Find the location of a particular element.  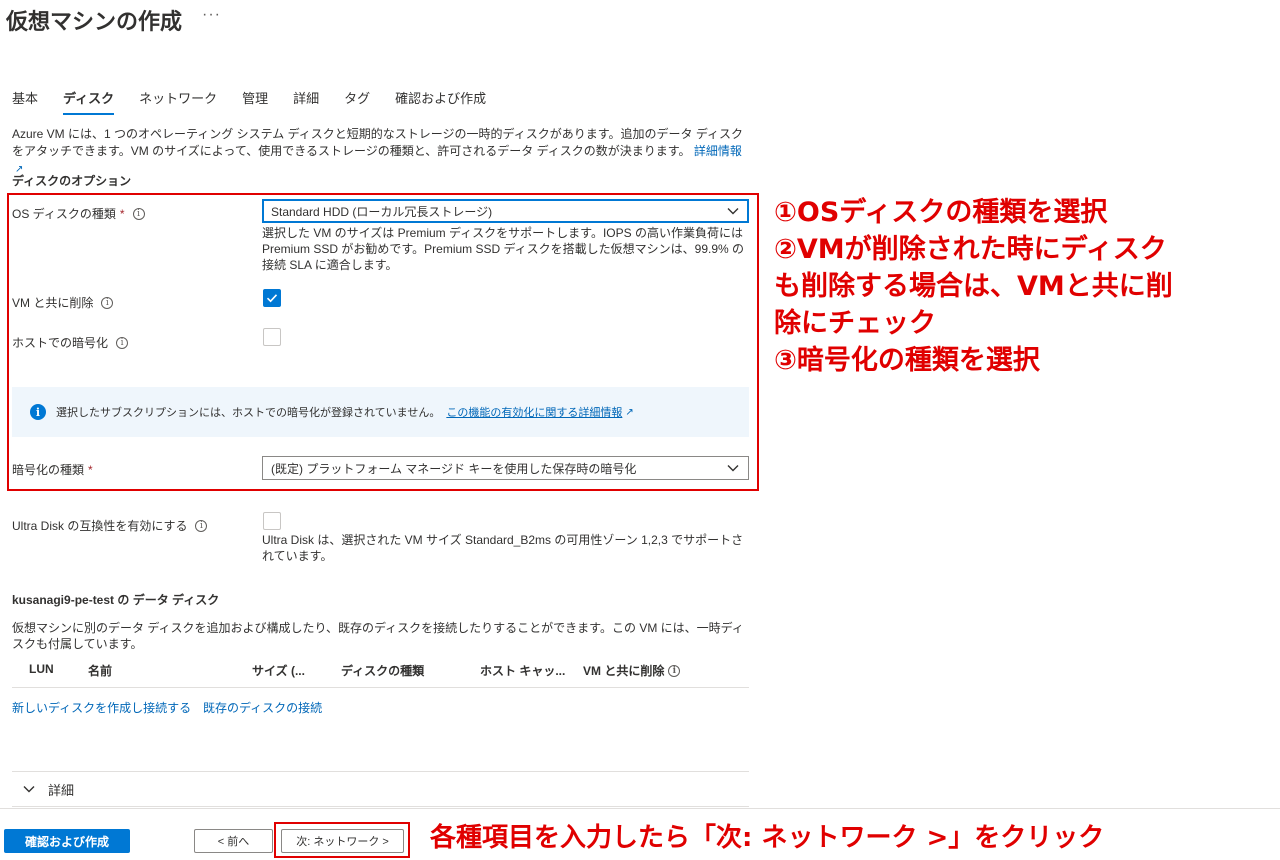

column-header-delete-with-vm-text: VM と共に削除 is located at coordinates (624, 671).